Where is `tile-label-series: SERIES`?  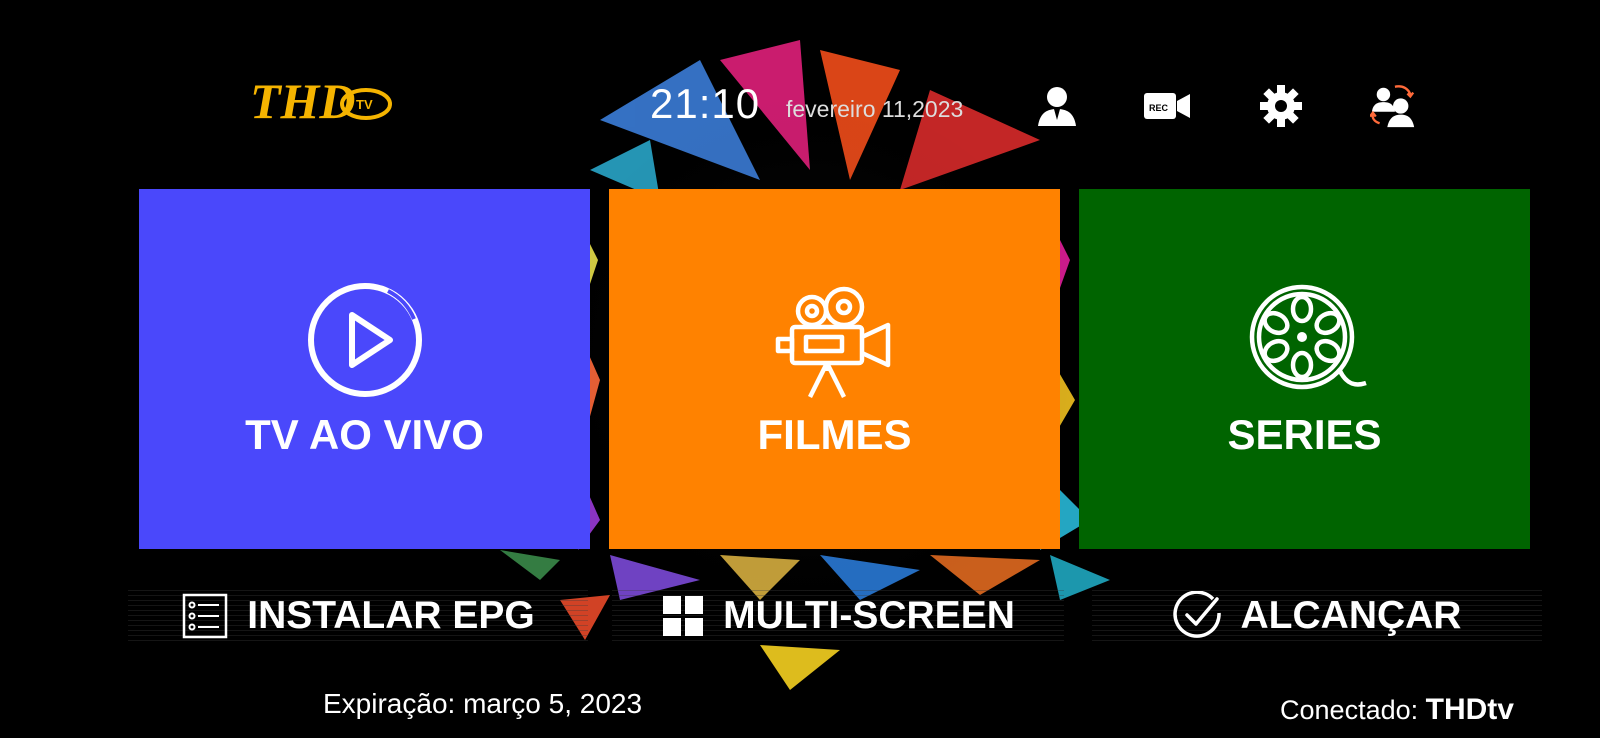 tile-label-series: SERIES is located at coordinates (1304, 434).